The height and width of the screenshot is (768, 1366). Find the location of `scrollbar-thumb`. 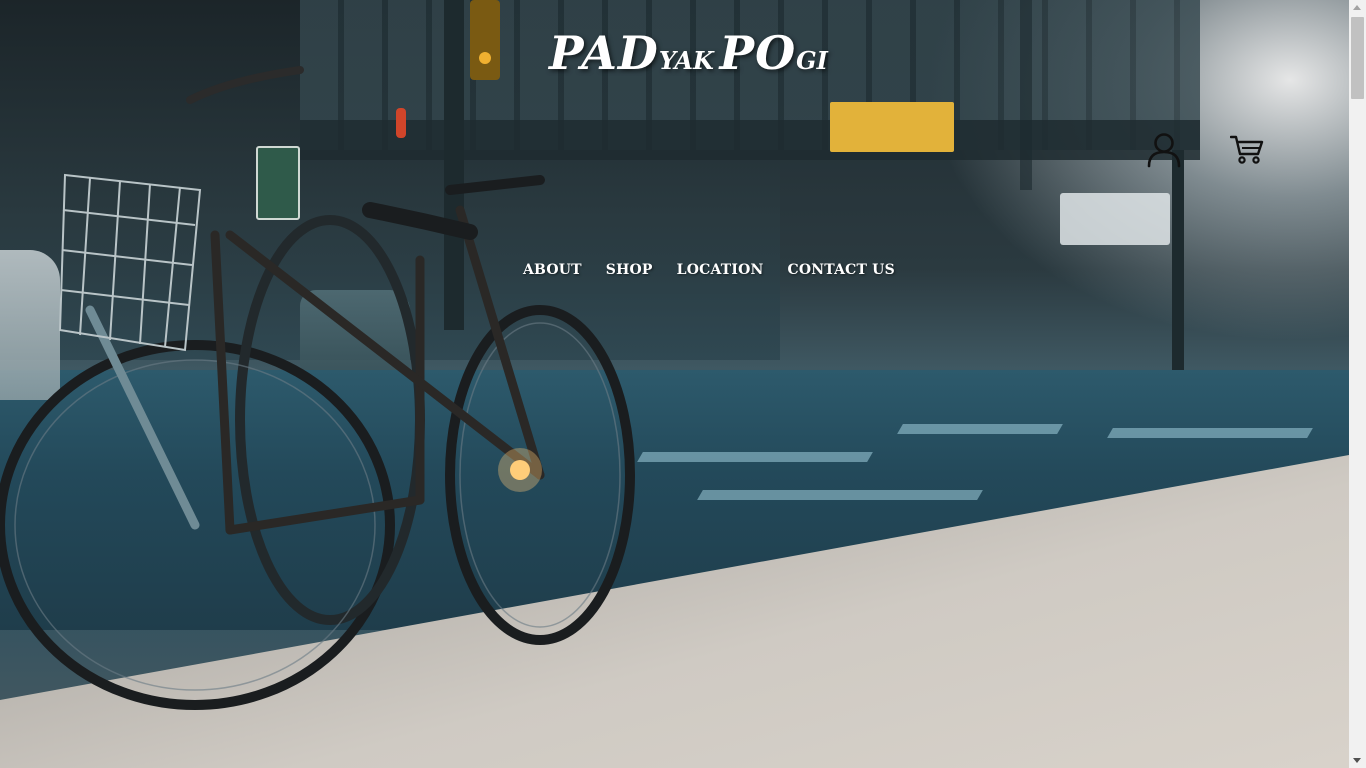

scrollbar-thumb is located at coordinates (1357, 58).